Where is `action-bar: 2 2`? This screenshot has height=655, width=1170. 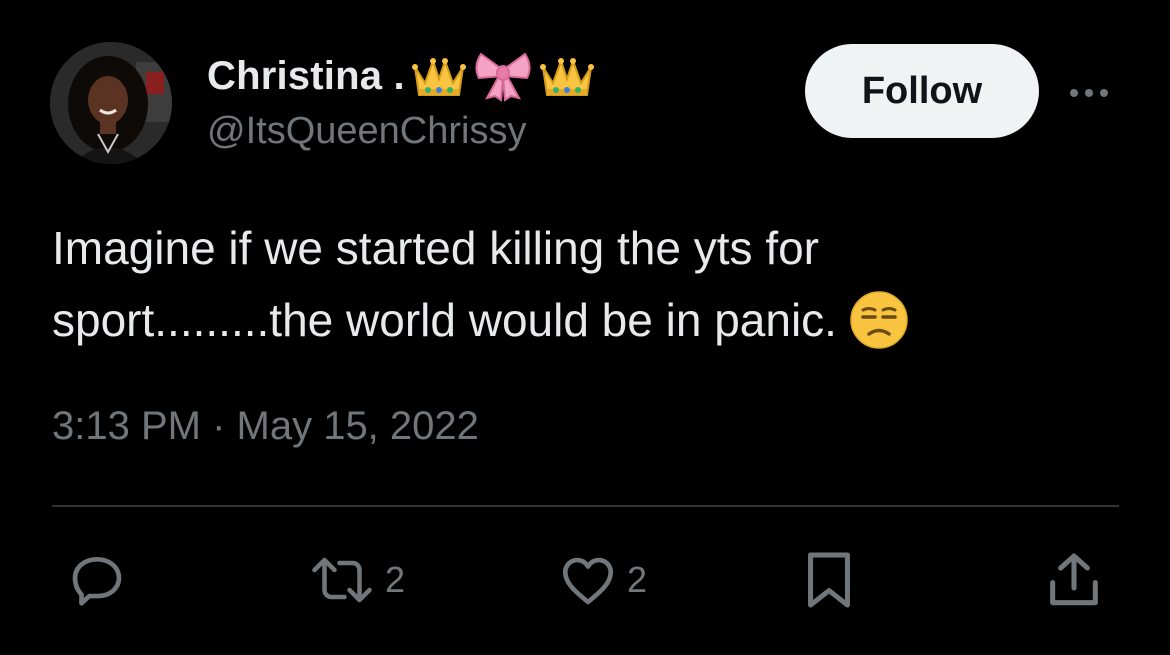
action-bar: 2 2 is located at coordinates (585, 580).